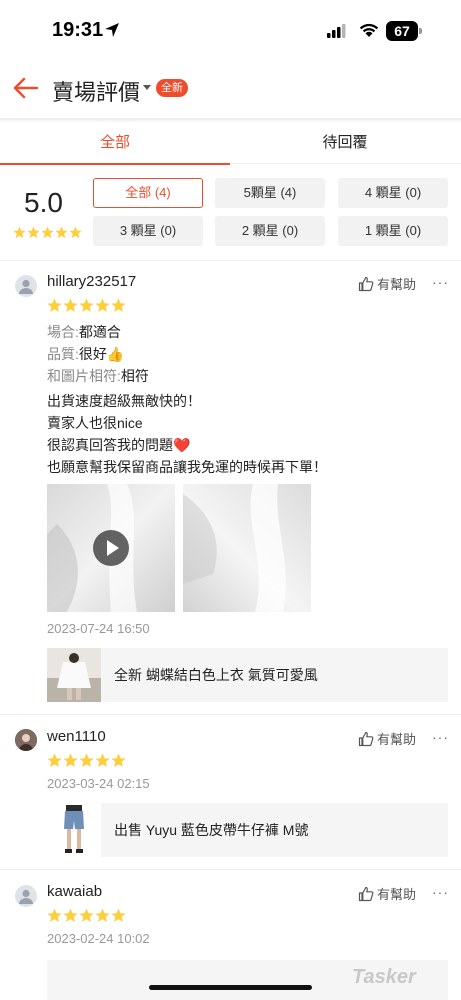  Describe the element at coordinates (148, 193) in the screenshot. I see `filter-all: 全部 (4)` at that location.